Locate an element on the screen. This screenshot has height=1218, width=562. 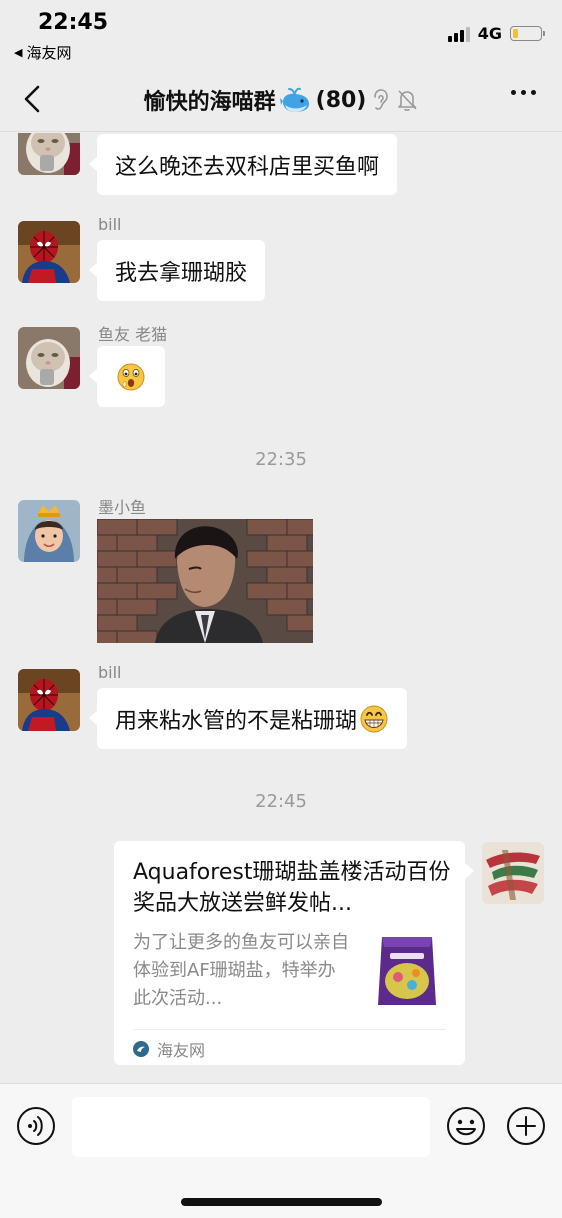
astonished-face-icon is located at coordinates (131, 376).